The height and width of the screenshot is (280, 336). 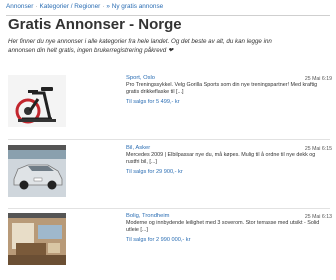 What do you see at coordinates (19, 6) in the screenshot?
I see `breadcrumb-home-link: Annonser` at bounding box center [19, 6].